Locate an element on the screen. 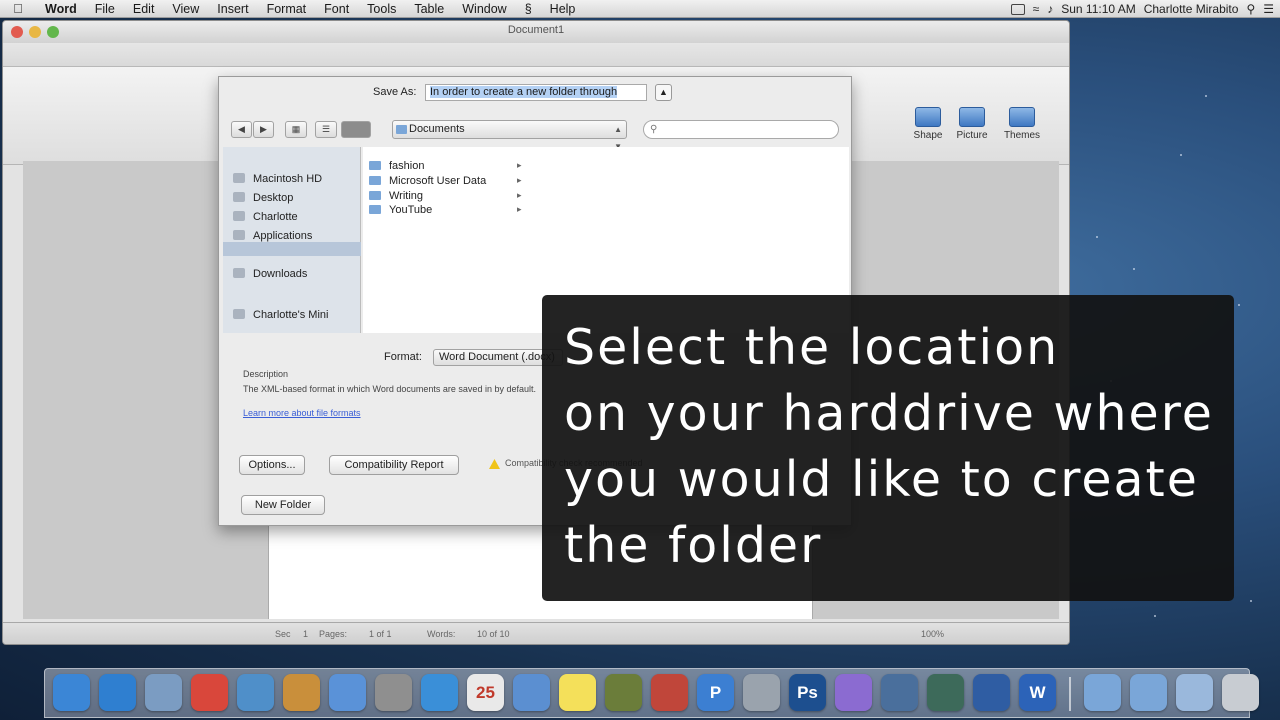  menu-font: Font is located at coordinates (336, 9).